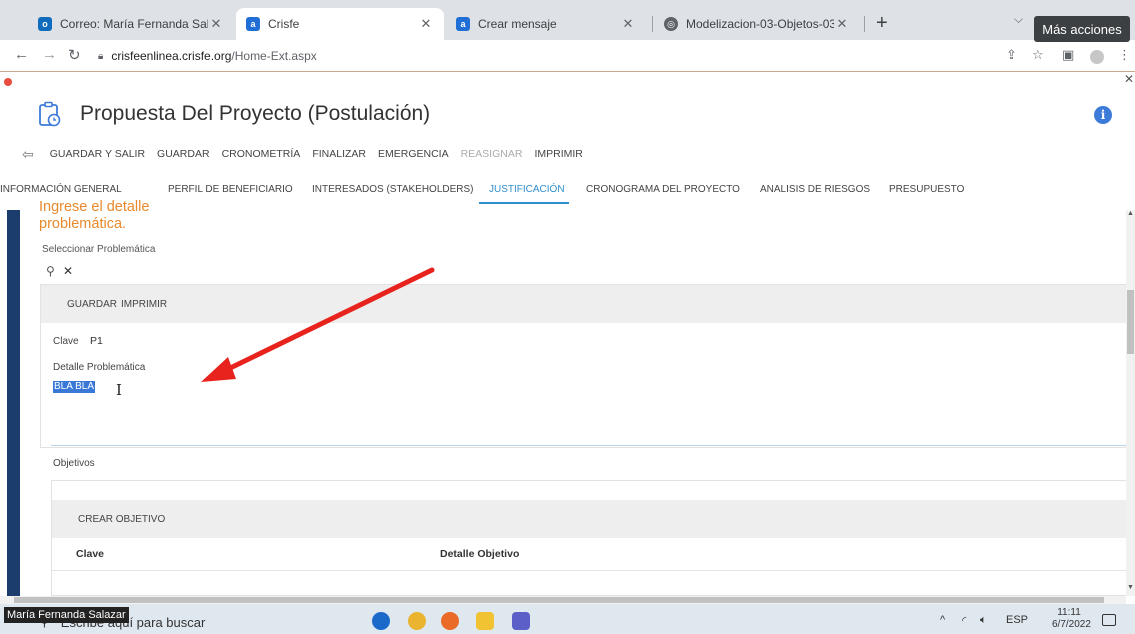  Describe the element at coordinates (760, 24) in the screenshot. I see `tab-title: Modelizacion-03-Objetos-03-Tar` at that location.